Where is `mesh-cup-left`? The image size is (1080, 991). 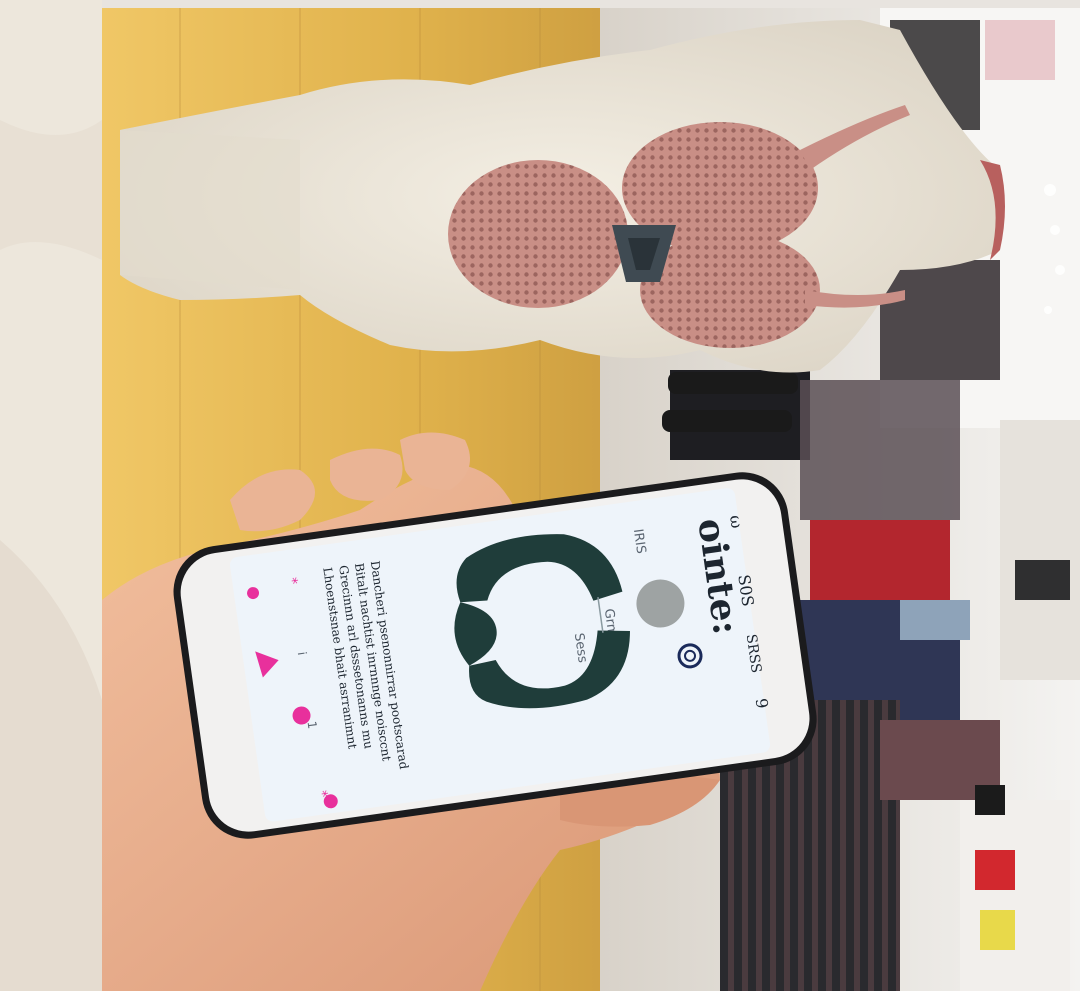
mesh-cup-left is located at coordinates (538, 234).